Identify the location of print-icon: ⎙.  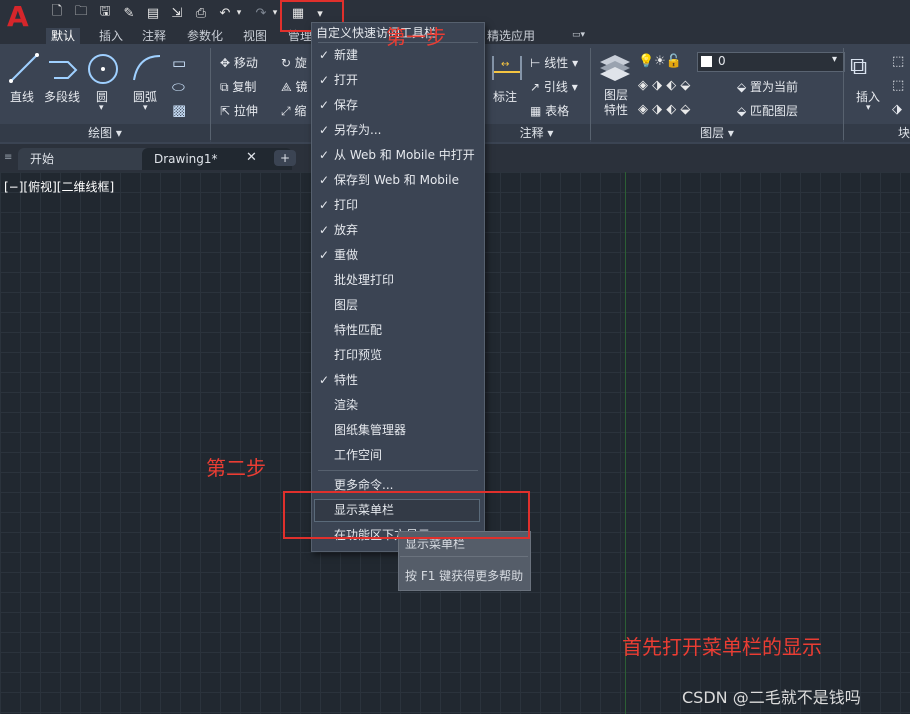
(201, 13).